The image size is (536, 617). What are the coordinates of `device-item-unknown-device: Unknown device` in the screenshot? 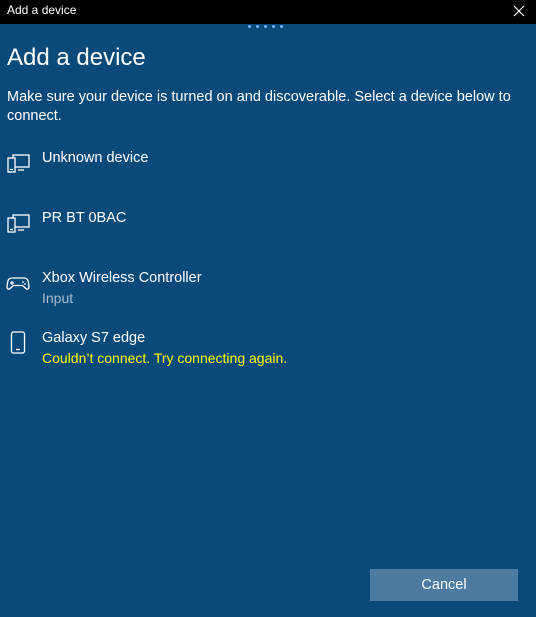 It's located at (268, 174).